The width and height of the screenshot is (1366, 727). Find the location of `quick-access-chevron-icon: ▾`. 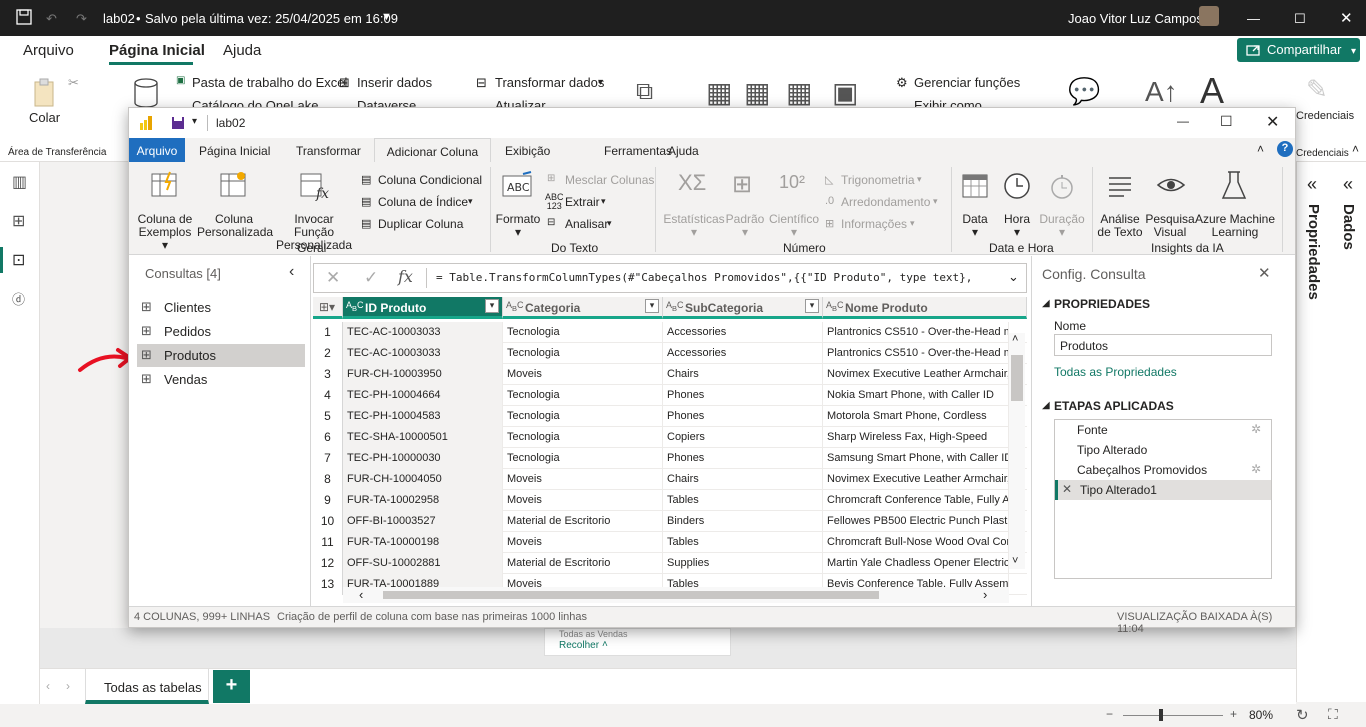

quick-access-chevron-icon: ▾ is located at coordinates (194, 121).